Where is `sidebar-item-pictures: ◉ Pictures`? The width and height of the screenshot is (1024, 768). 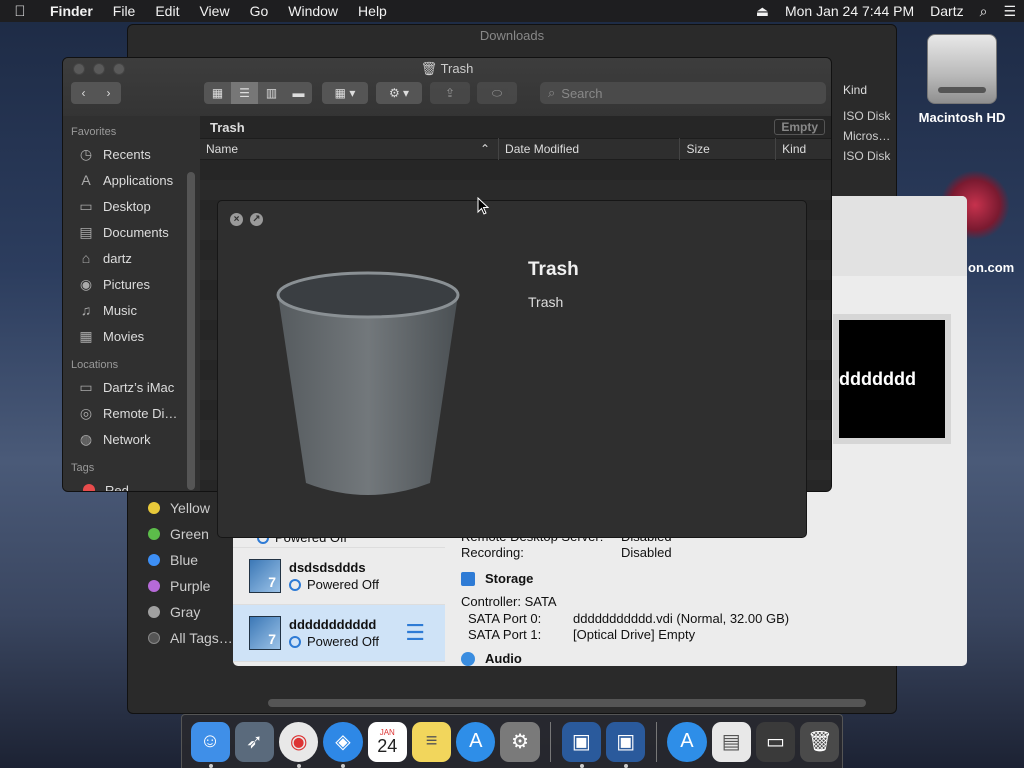 sidebar-item-pictures: ◉ Pictures is located at coordinates (131, 284).